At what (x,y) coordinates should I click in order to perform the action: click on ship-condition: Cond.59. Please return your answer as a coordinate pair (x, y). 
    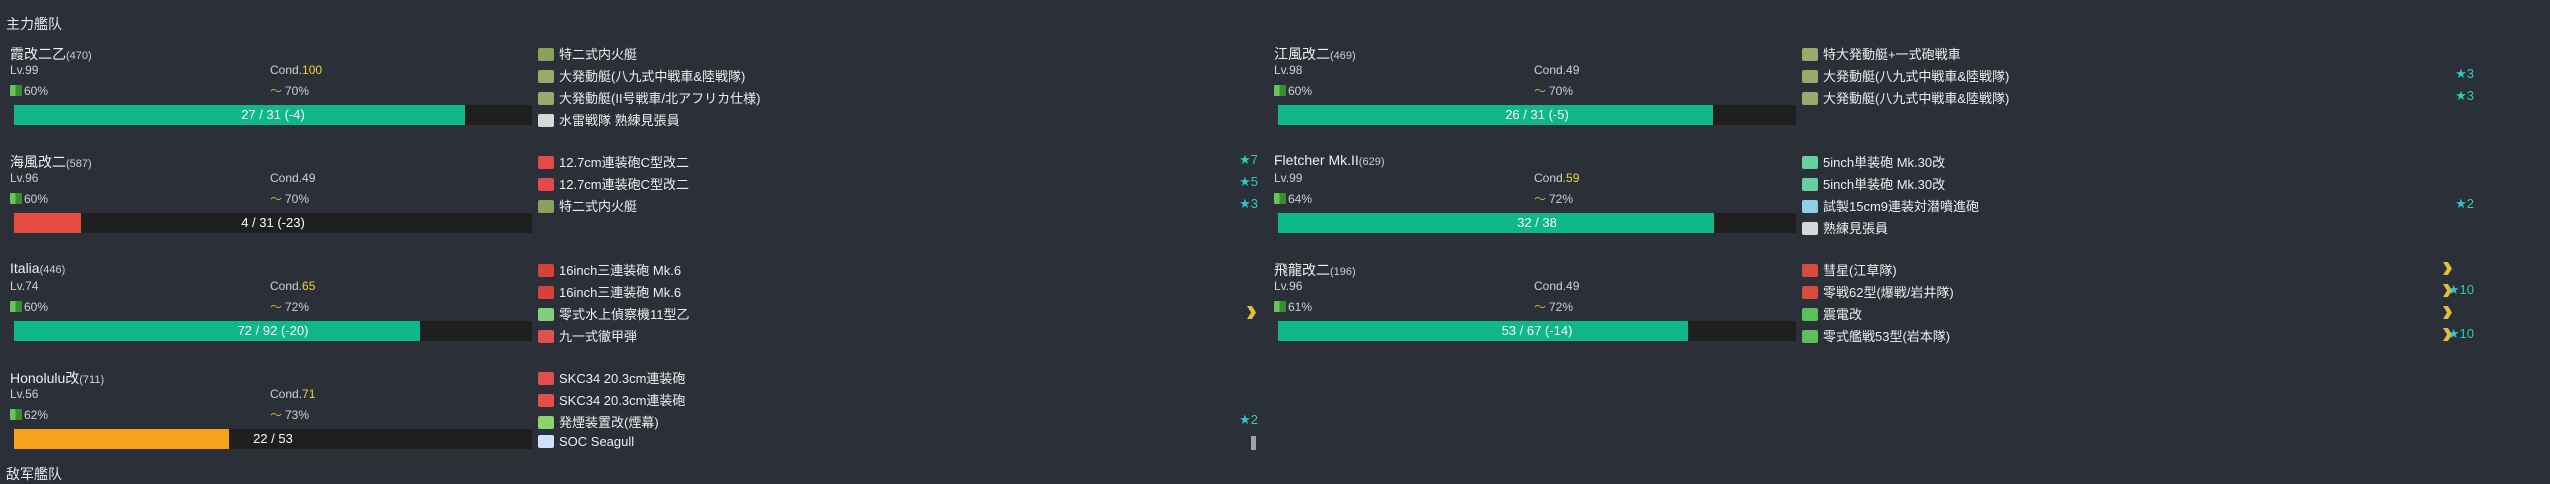
    Looking at the image, I should click on (1557, 178).